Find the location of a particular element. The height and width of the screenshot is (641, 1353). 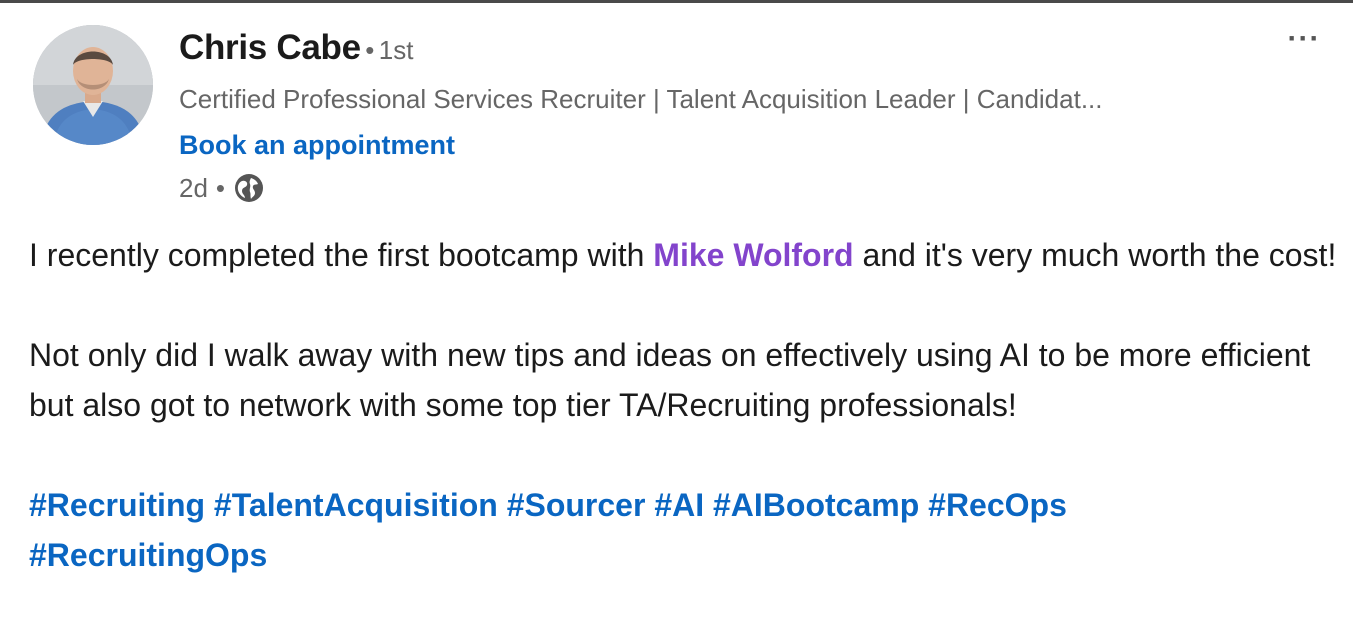

avatar-photo is located at coordinates (93, 85).